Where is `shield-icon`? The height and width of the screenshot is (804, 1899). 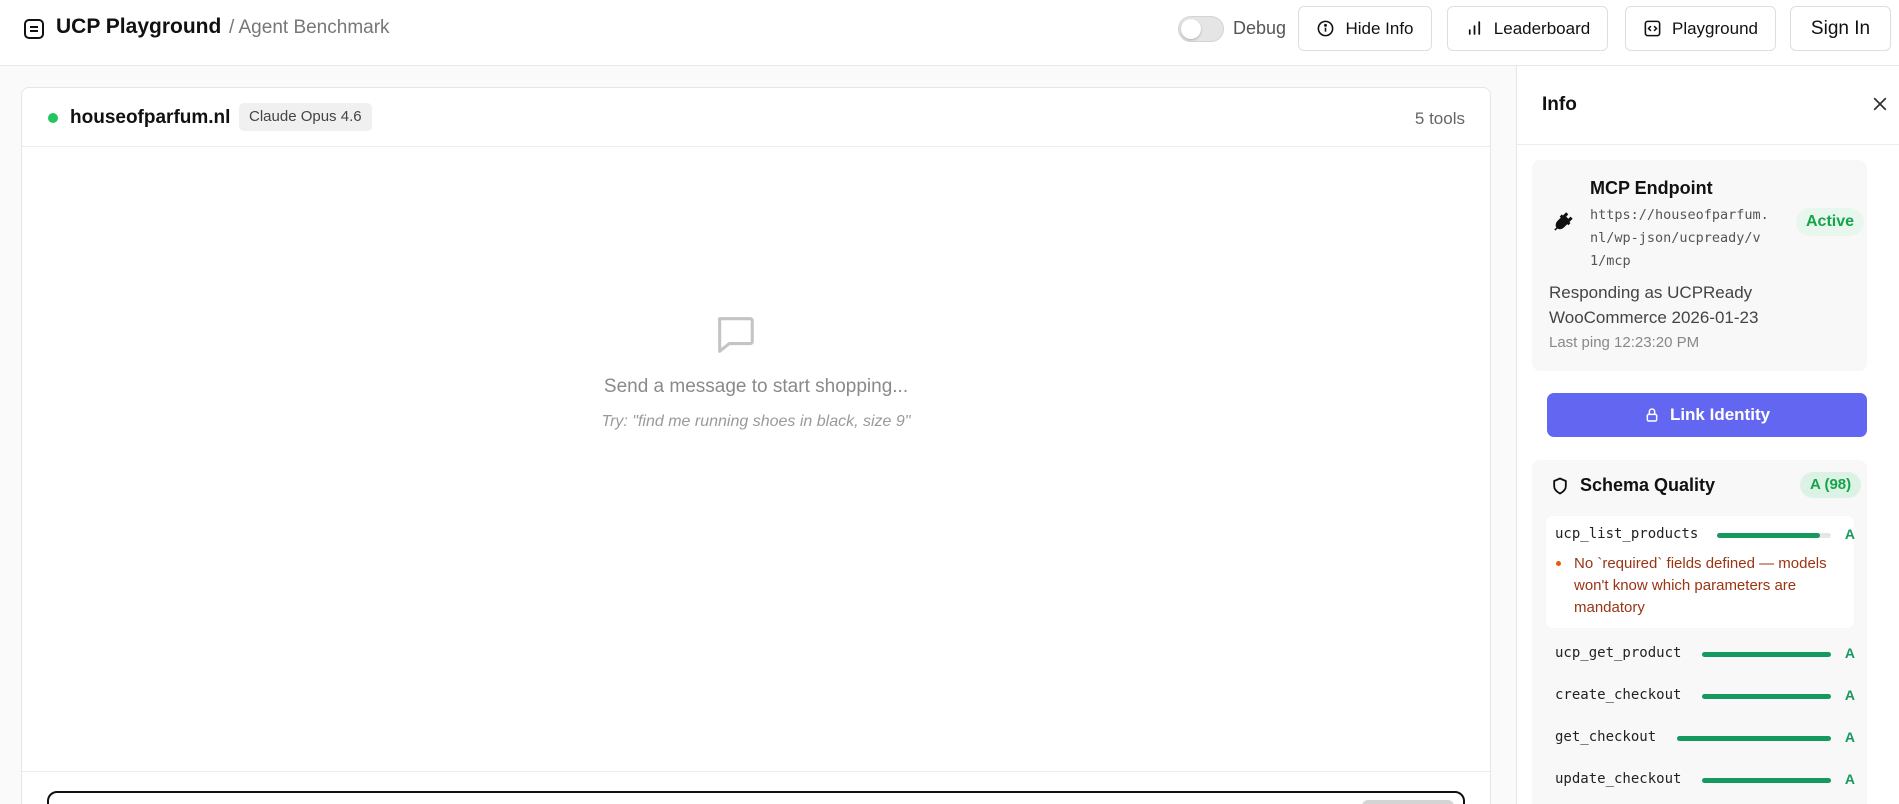 shield-icon is located at coordinates (1560, 486).